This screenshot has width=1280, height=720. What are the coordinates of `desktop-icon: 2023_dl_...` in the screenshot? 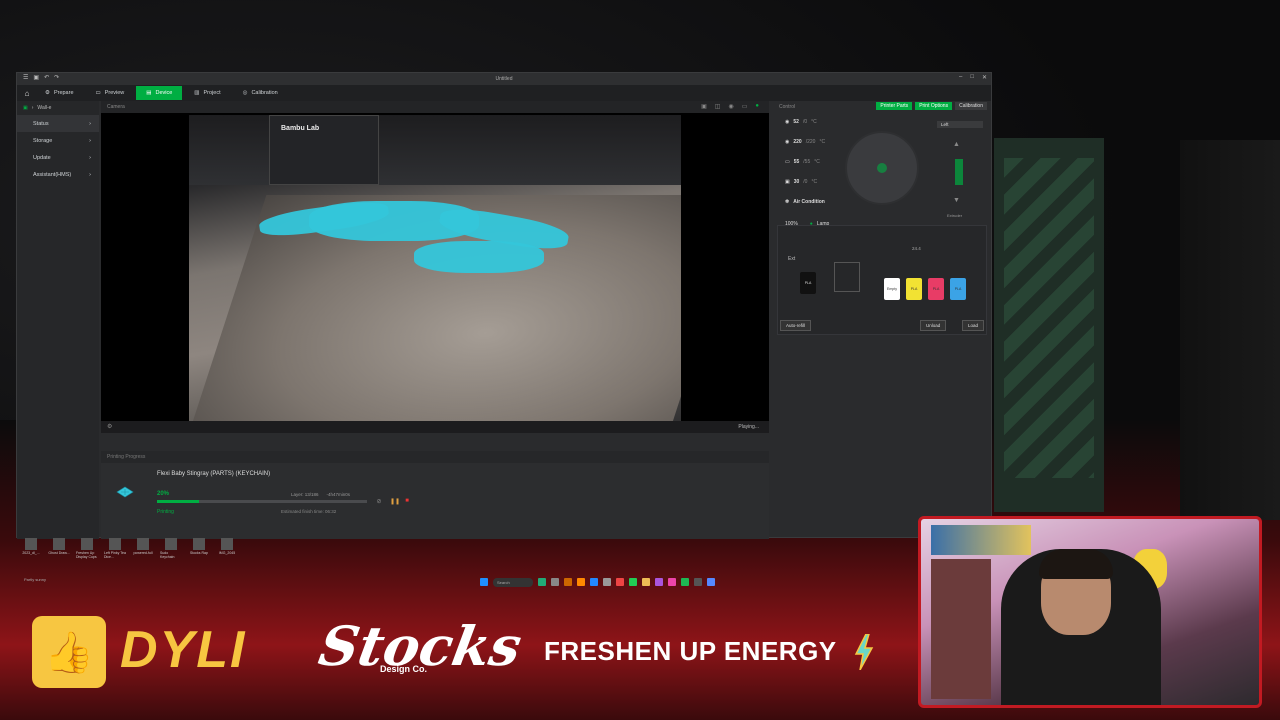 It's located at (31, 549).